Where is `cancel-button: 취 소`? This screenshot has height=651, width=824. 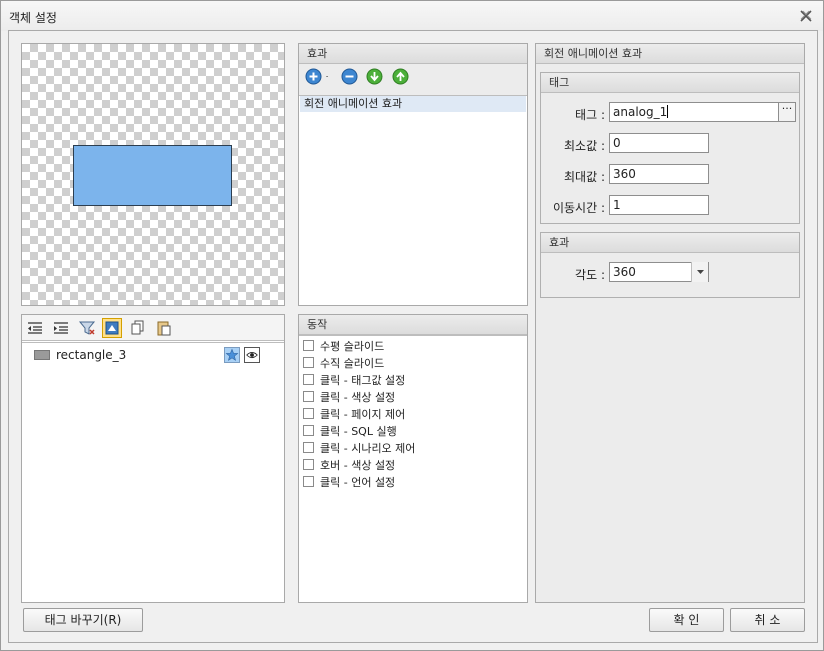 cancel-button: 취 소 is located at coordinates (767, 620).